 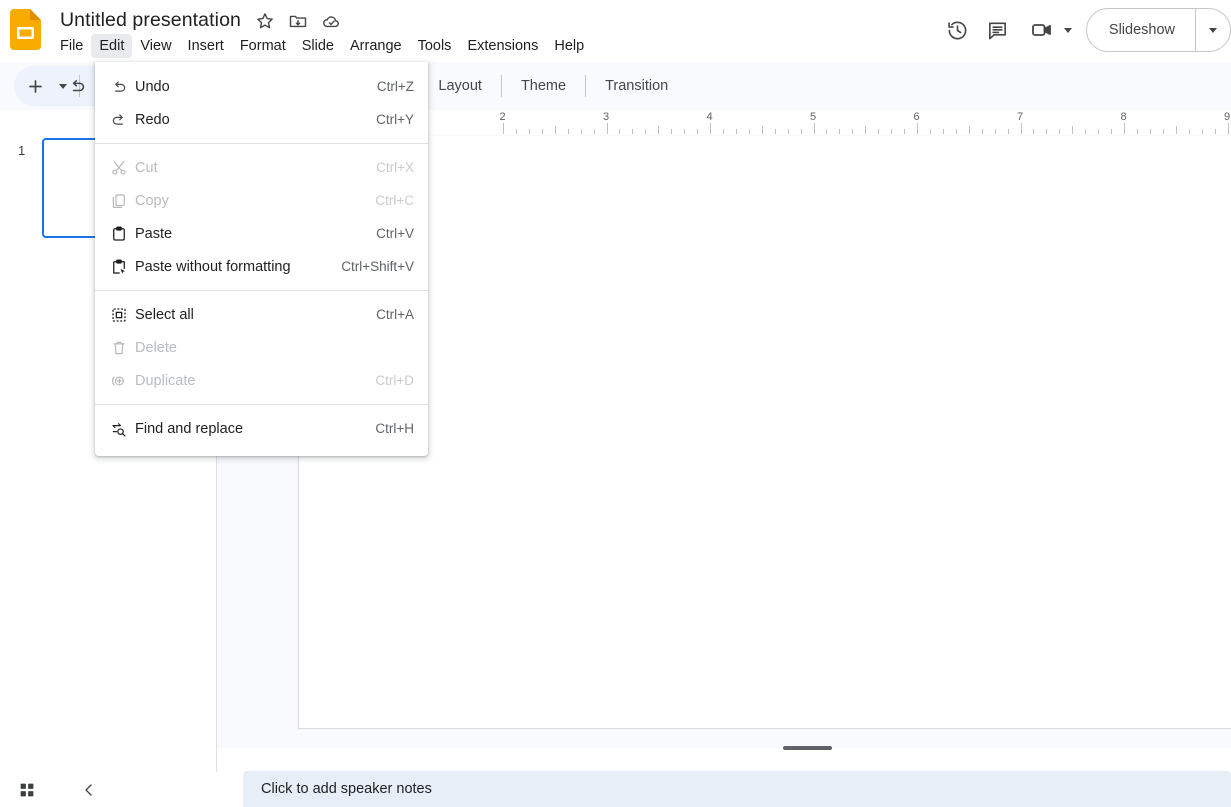 What do you see at coordinates (298, 21) in the screenshot?
I see `move-to-folder-icon` at bounding box center [298, 21].